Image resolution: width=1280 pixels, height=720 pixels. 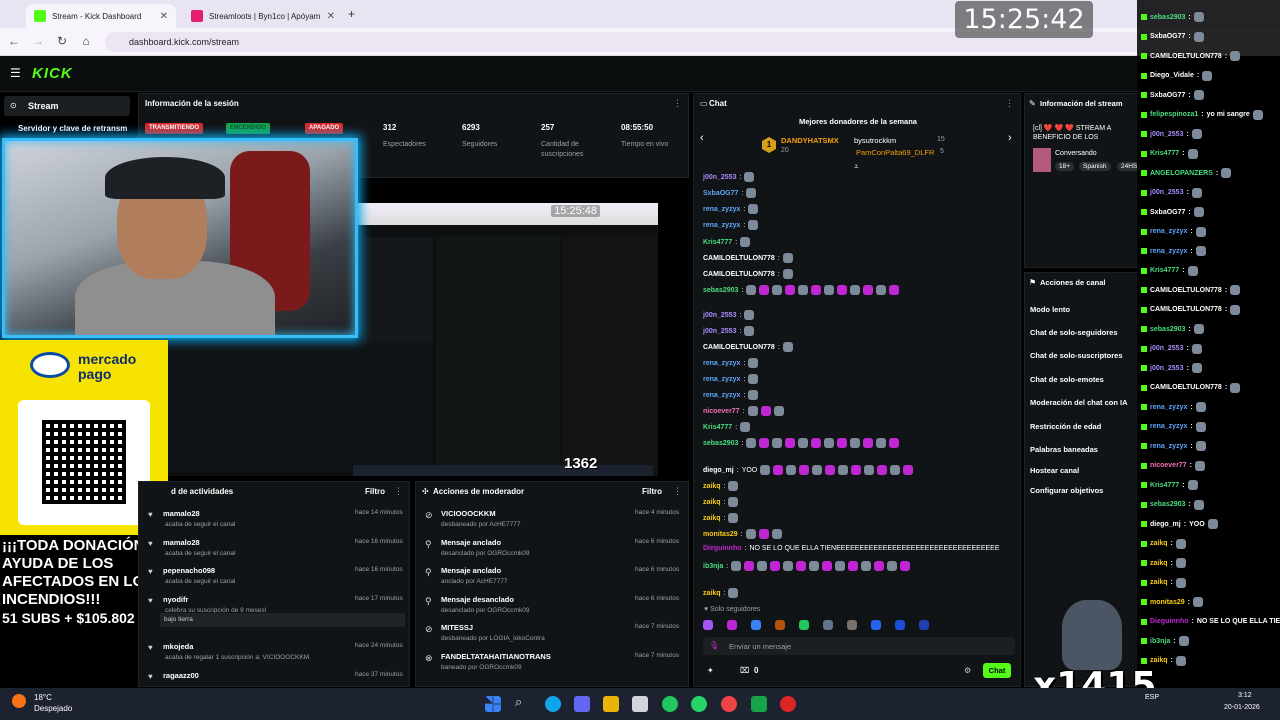 I want to click on moderator-action-title: VICIOOOCKKM, so click(x=468, y=513).